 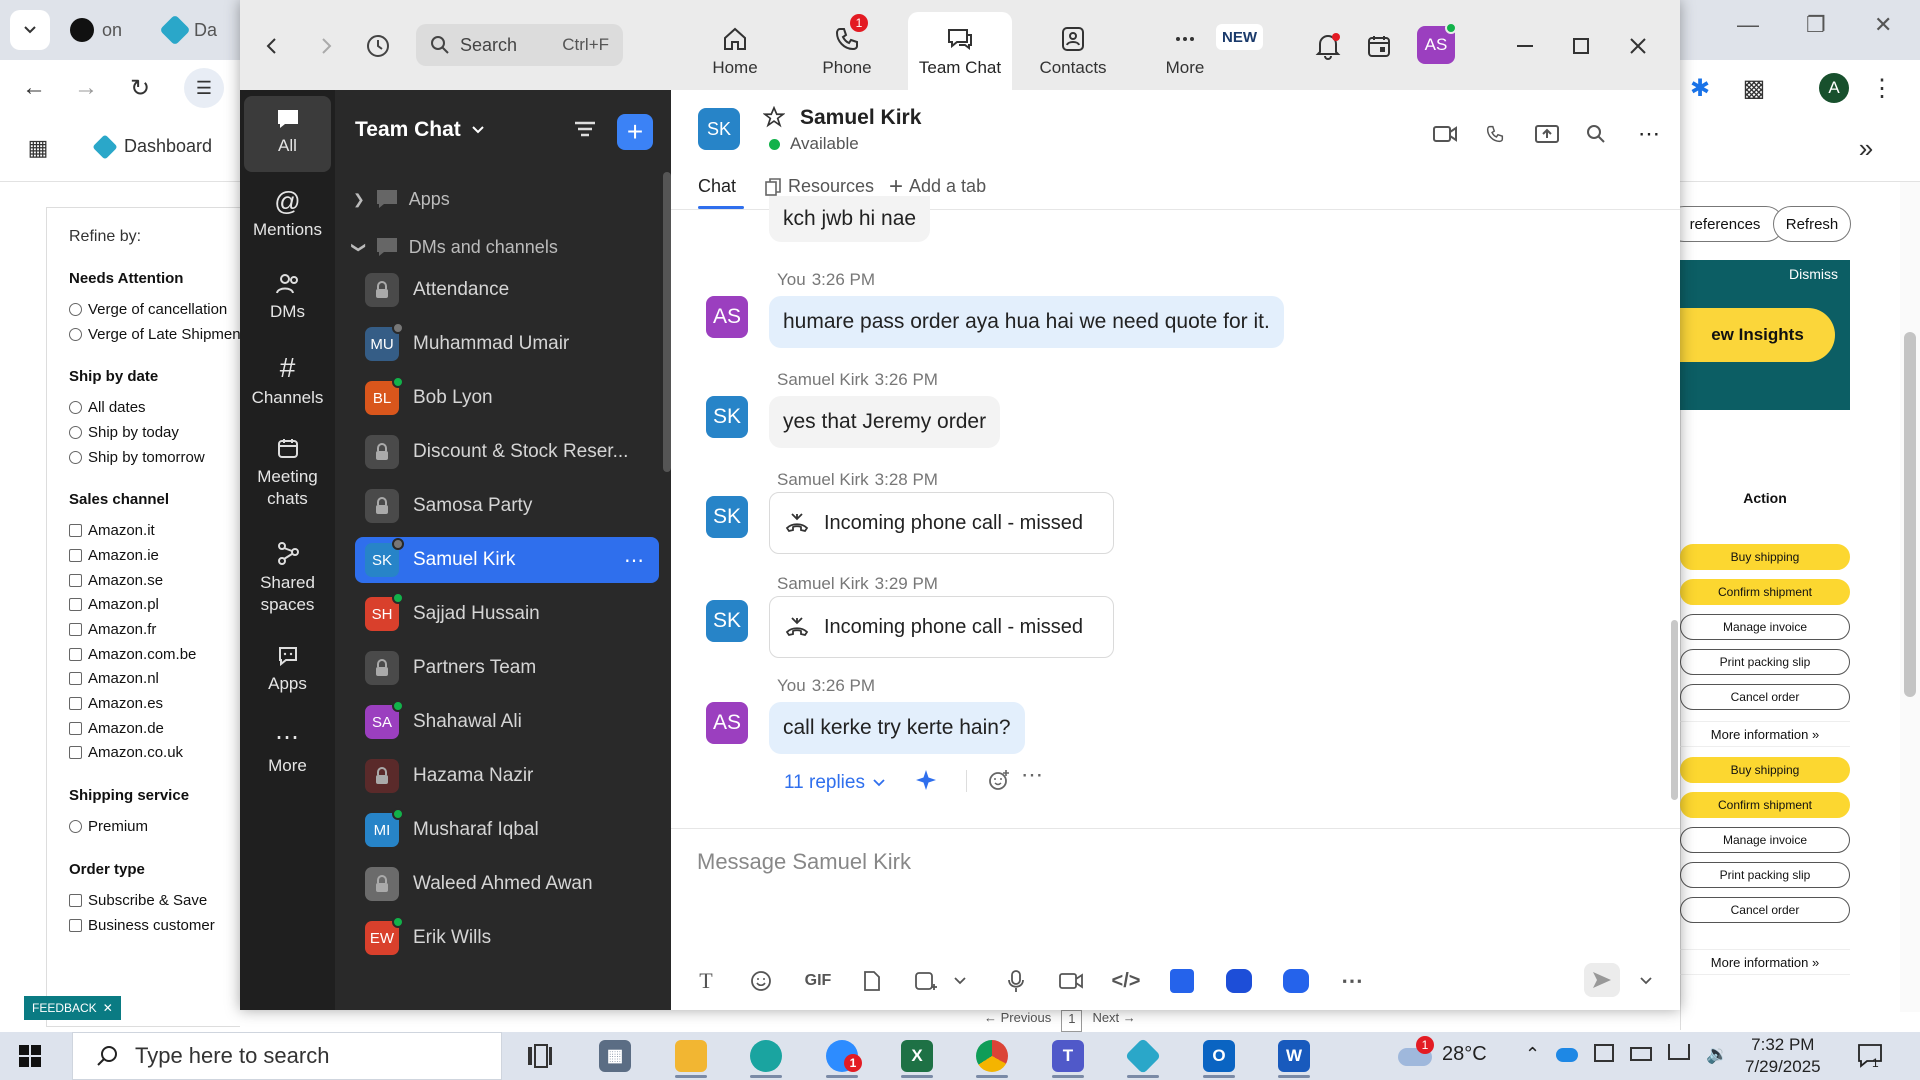 I want to click on view-insights-button: ew Insights, so click(x=1757, y=335).